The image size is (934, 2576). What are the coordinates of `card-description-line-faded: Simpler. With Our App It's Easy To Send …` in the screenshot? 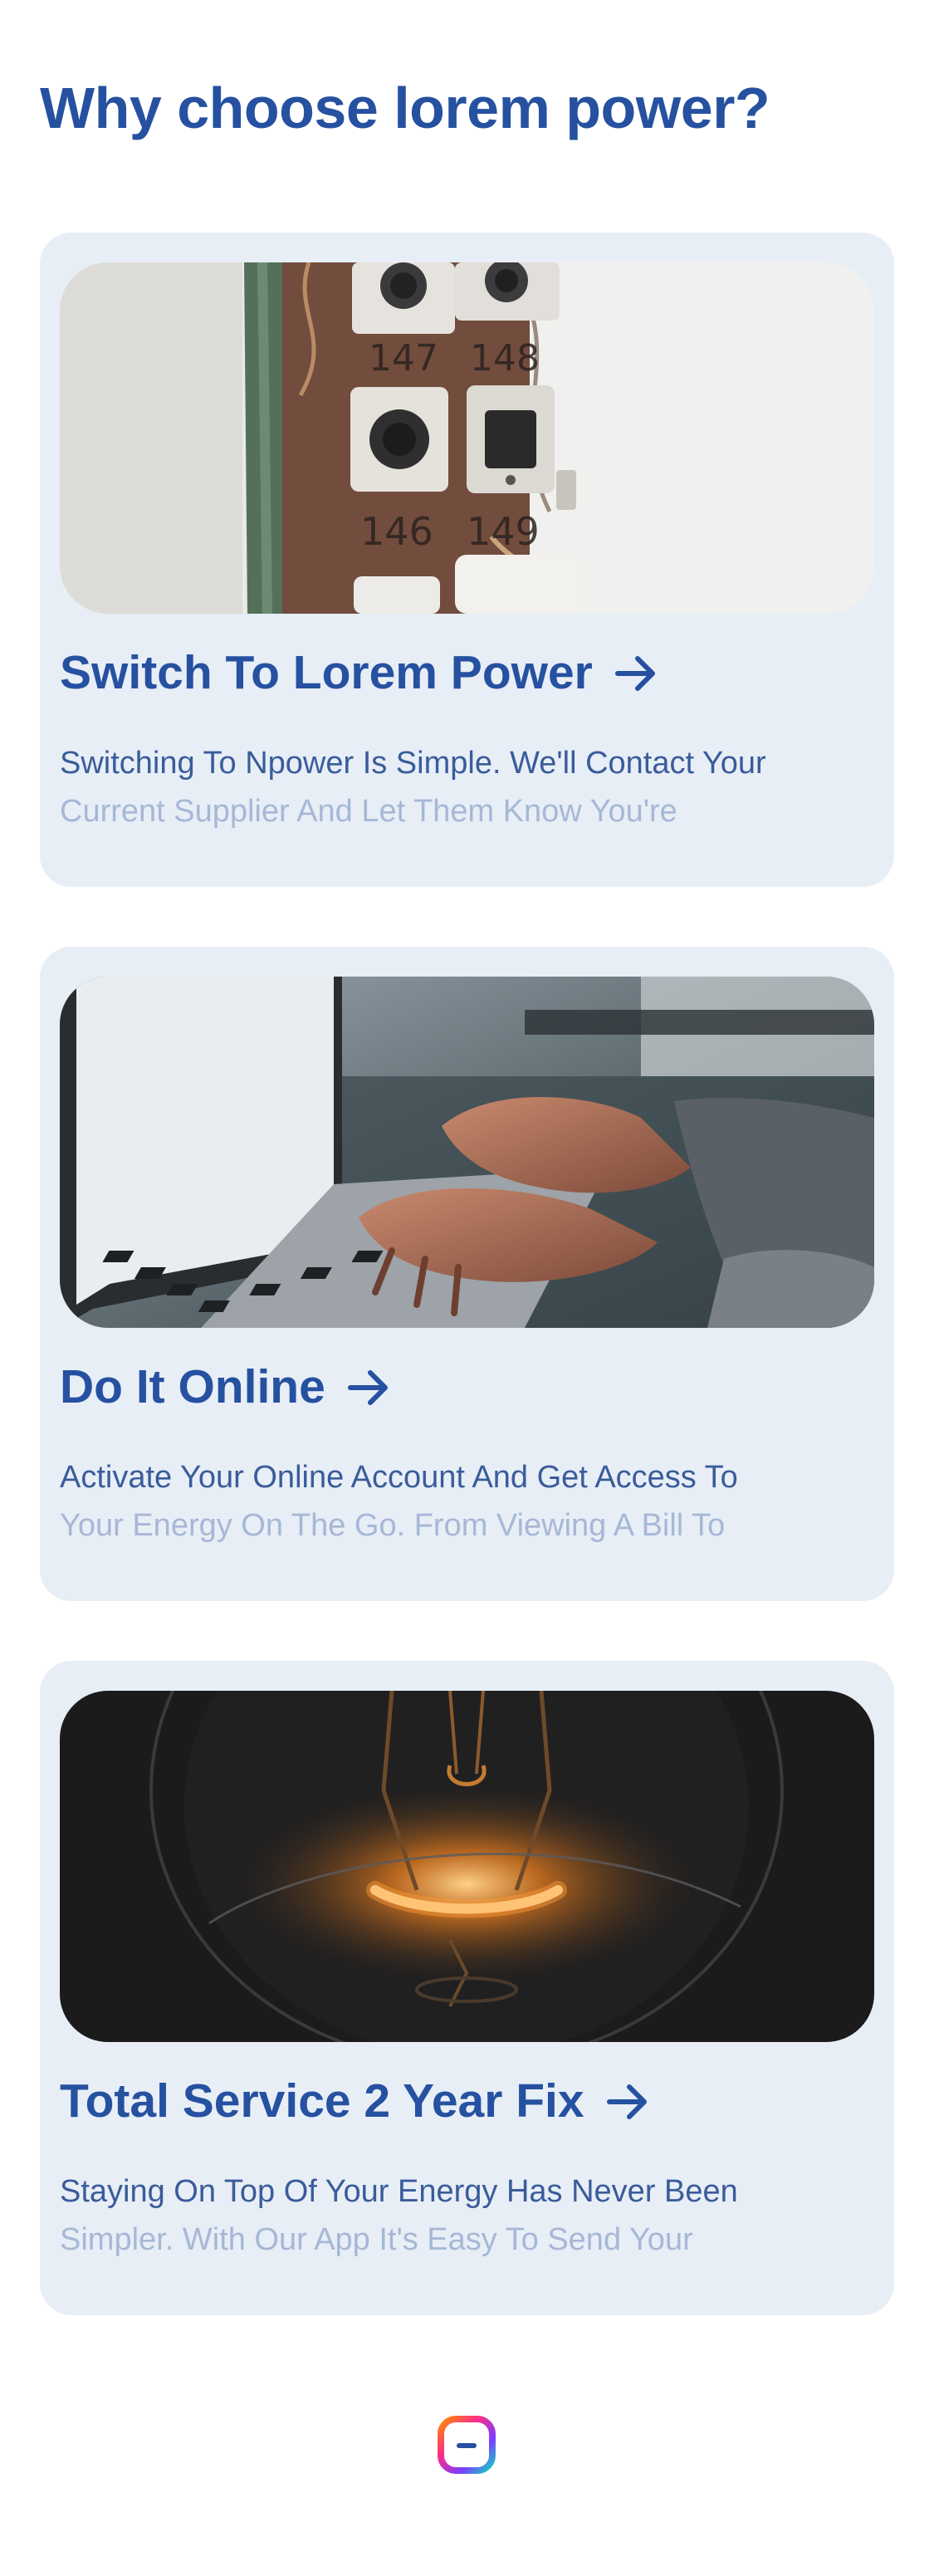 It's located at (376, 2239).